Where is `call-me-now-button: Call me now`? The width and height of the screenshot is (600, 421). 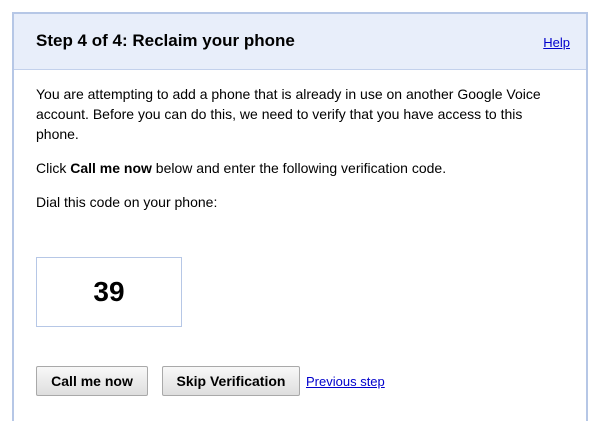 call-me-now-button: Call me now is located at coordinates (92, 381).